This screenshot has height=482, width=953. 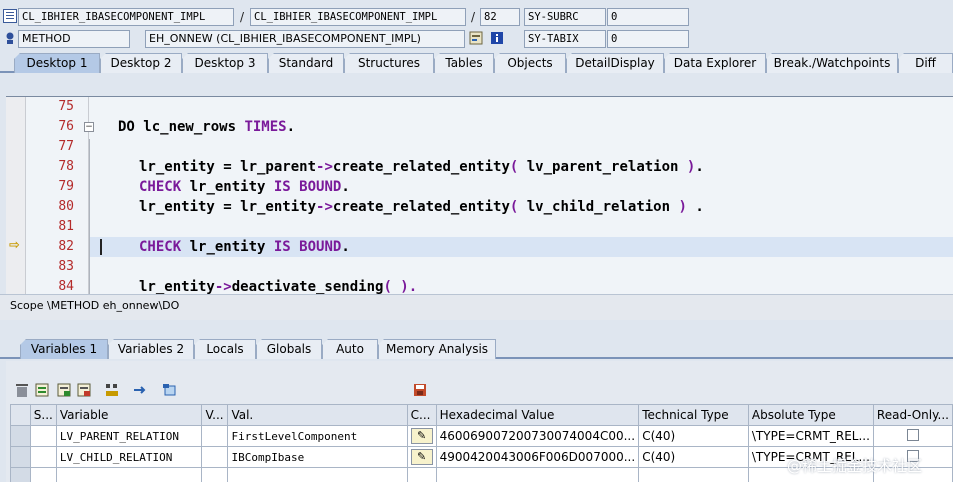 I want to click on code-line-84: lr_entity->deactivate_sending( )., so click(x=278, y=286).